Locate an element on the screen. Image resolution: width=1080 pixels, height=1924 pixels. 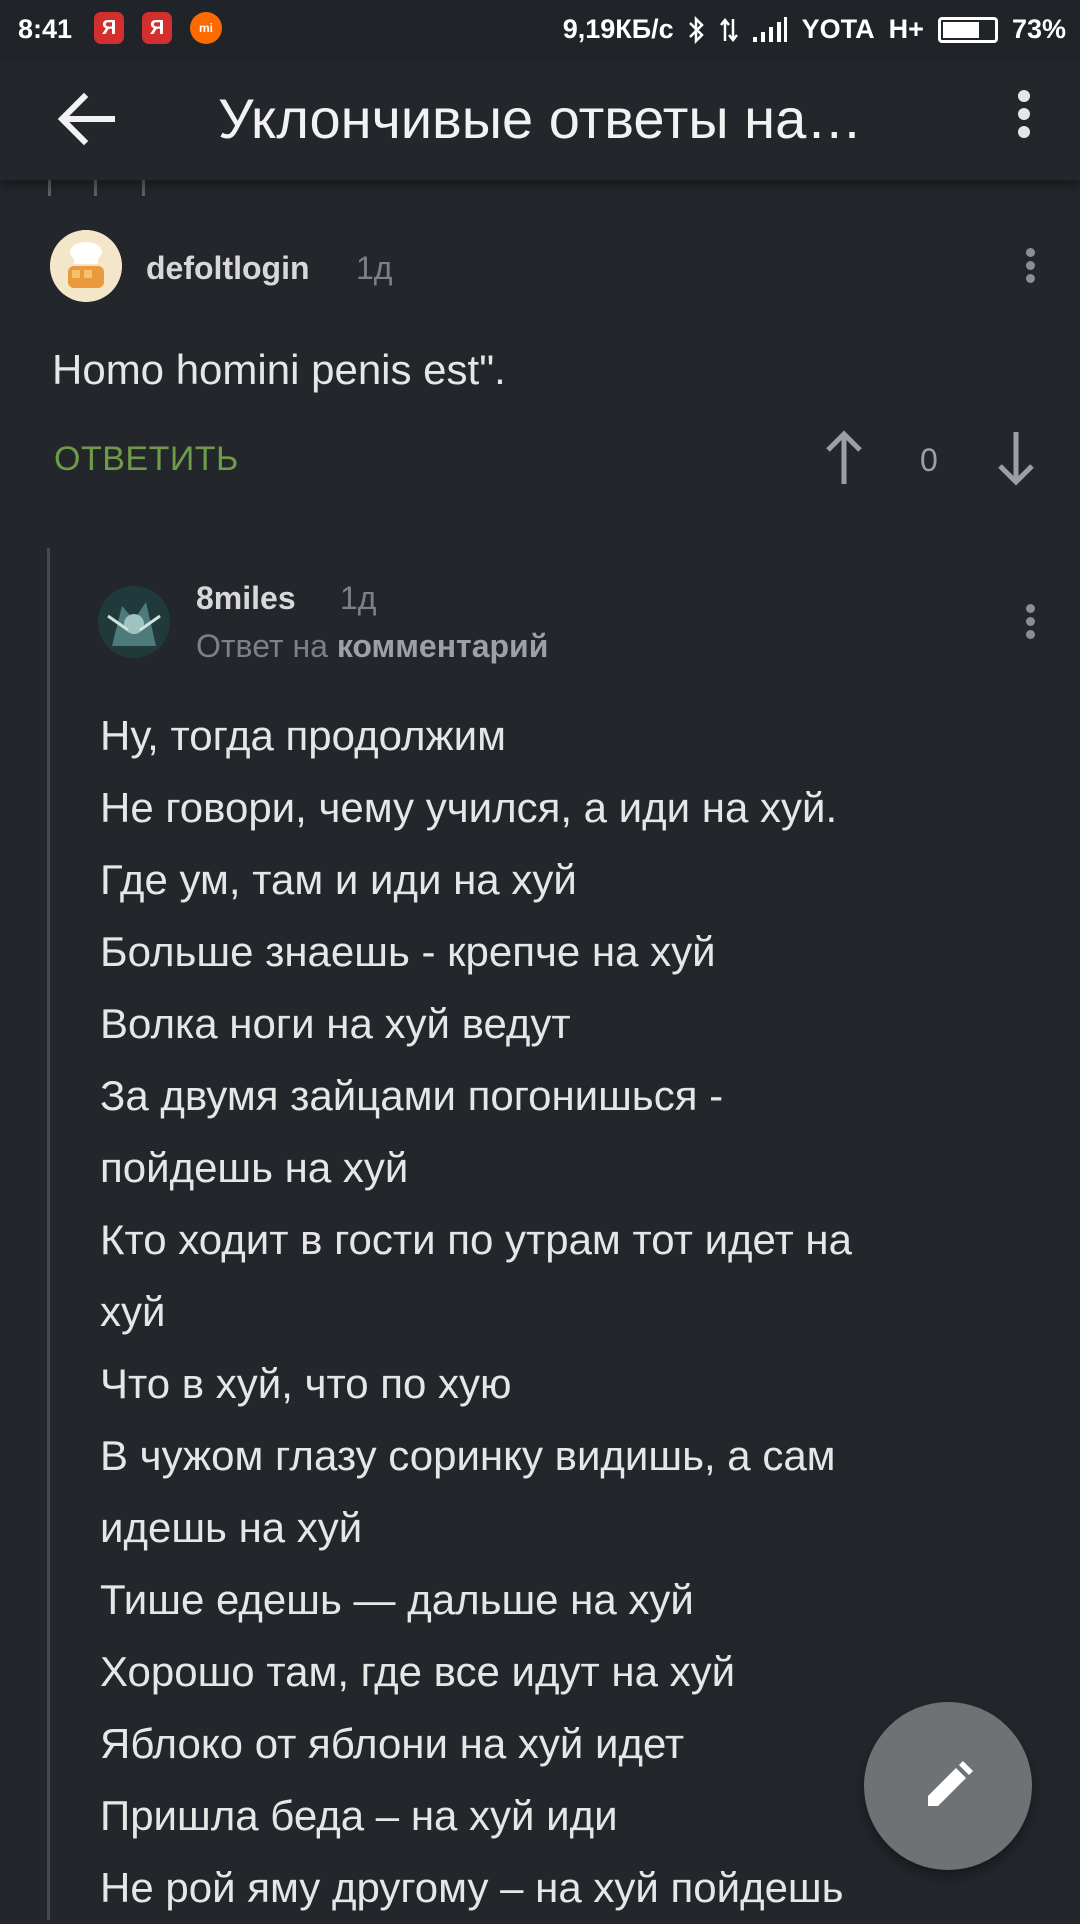
comment-line: Волка ноги на хуй ведут is located at coordinates (335, 1023).